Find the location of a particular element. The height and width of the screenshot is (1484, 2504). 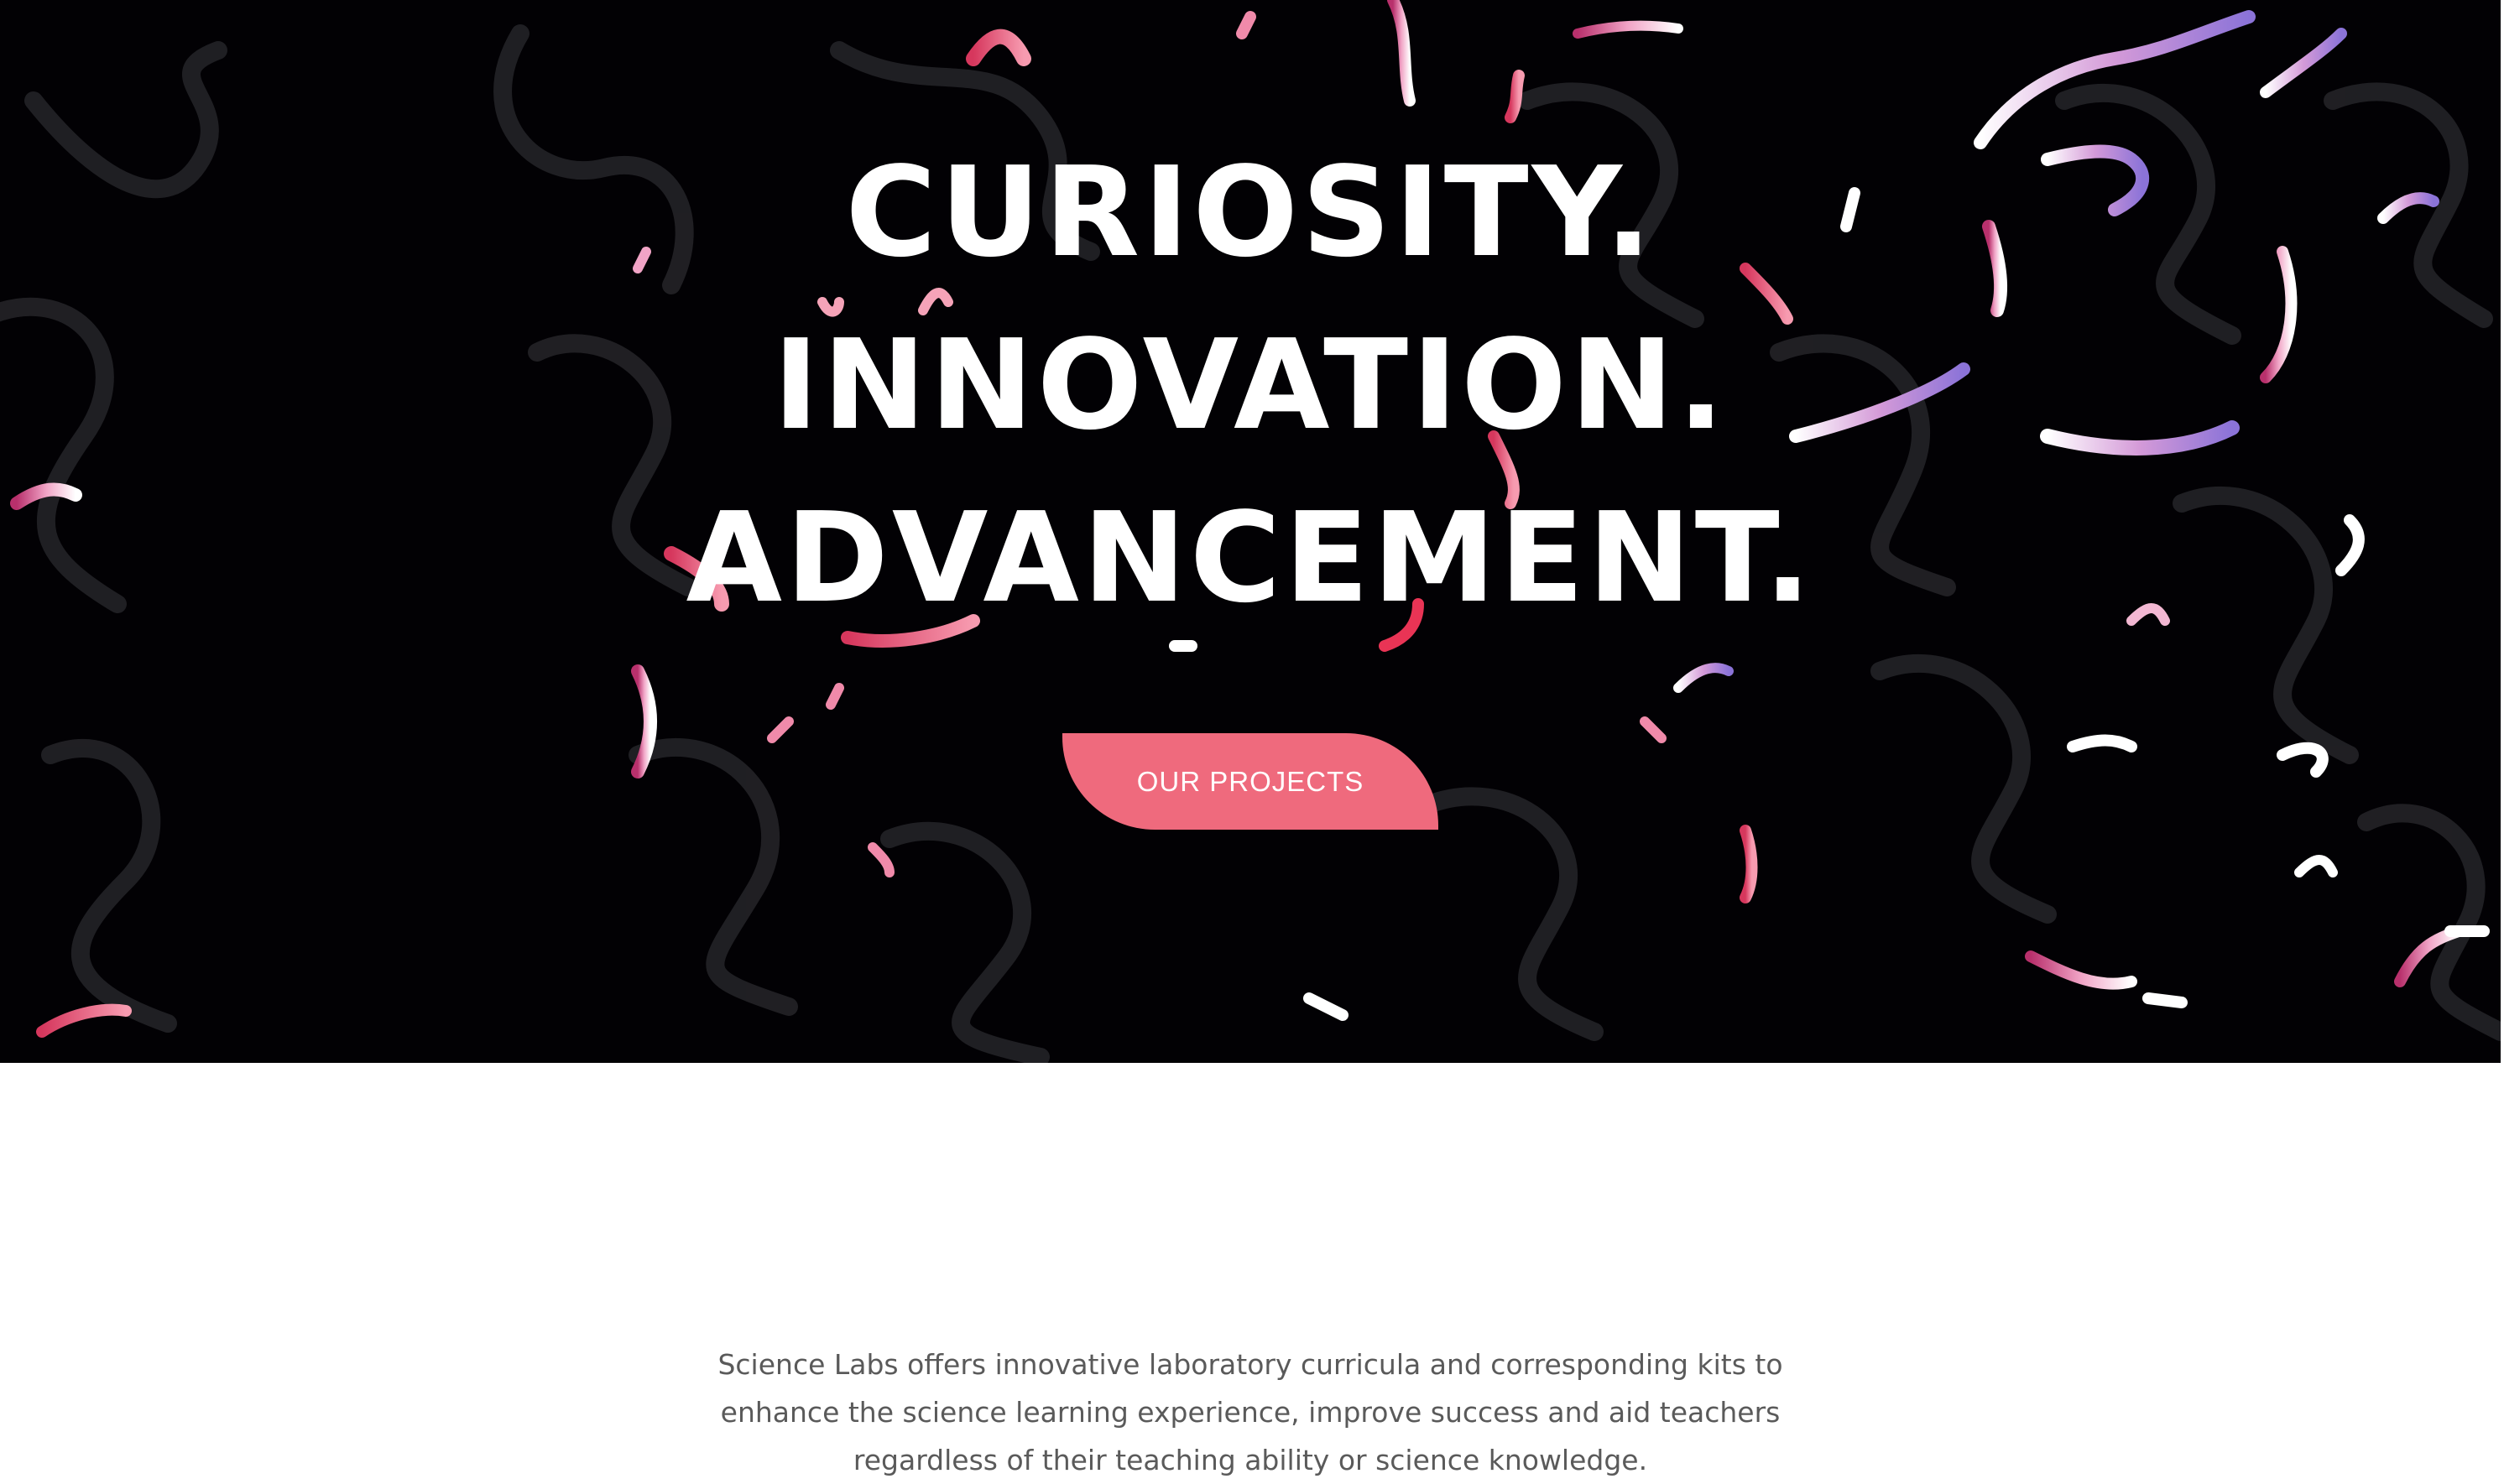

headline-line-2: INNOVATION. is located at coordinates (1250, 385).